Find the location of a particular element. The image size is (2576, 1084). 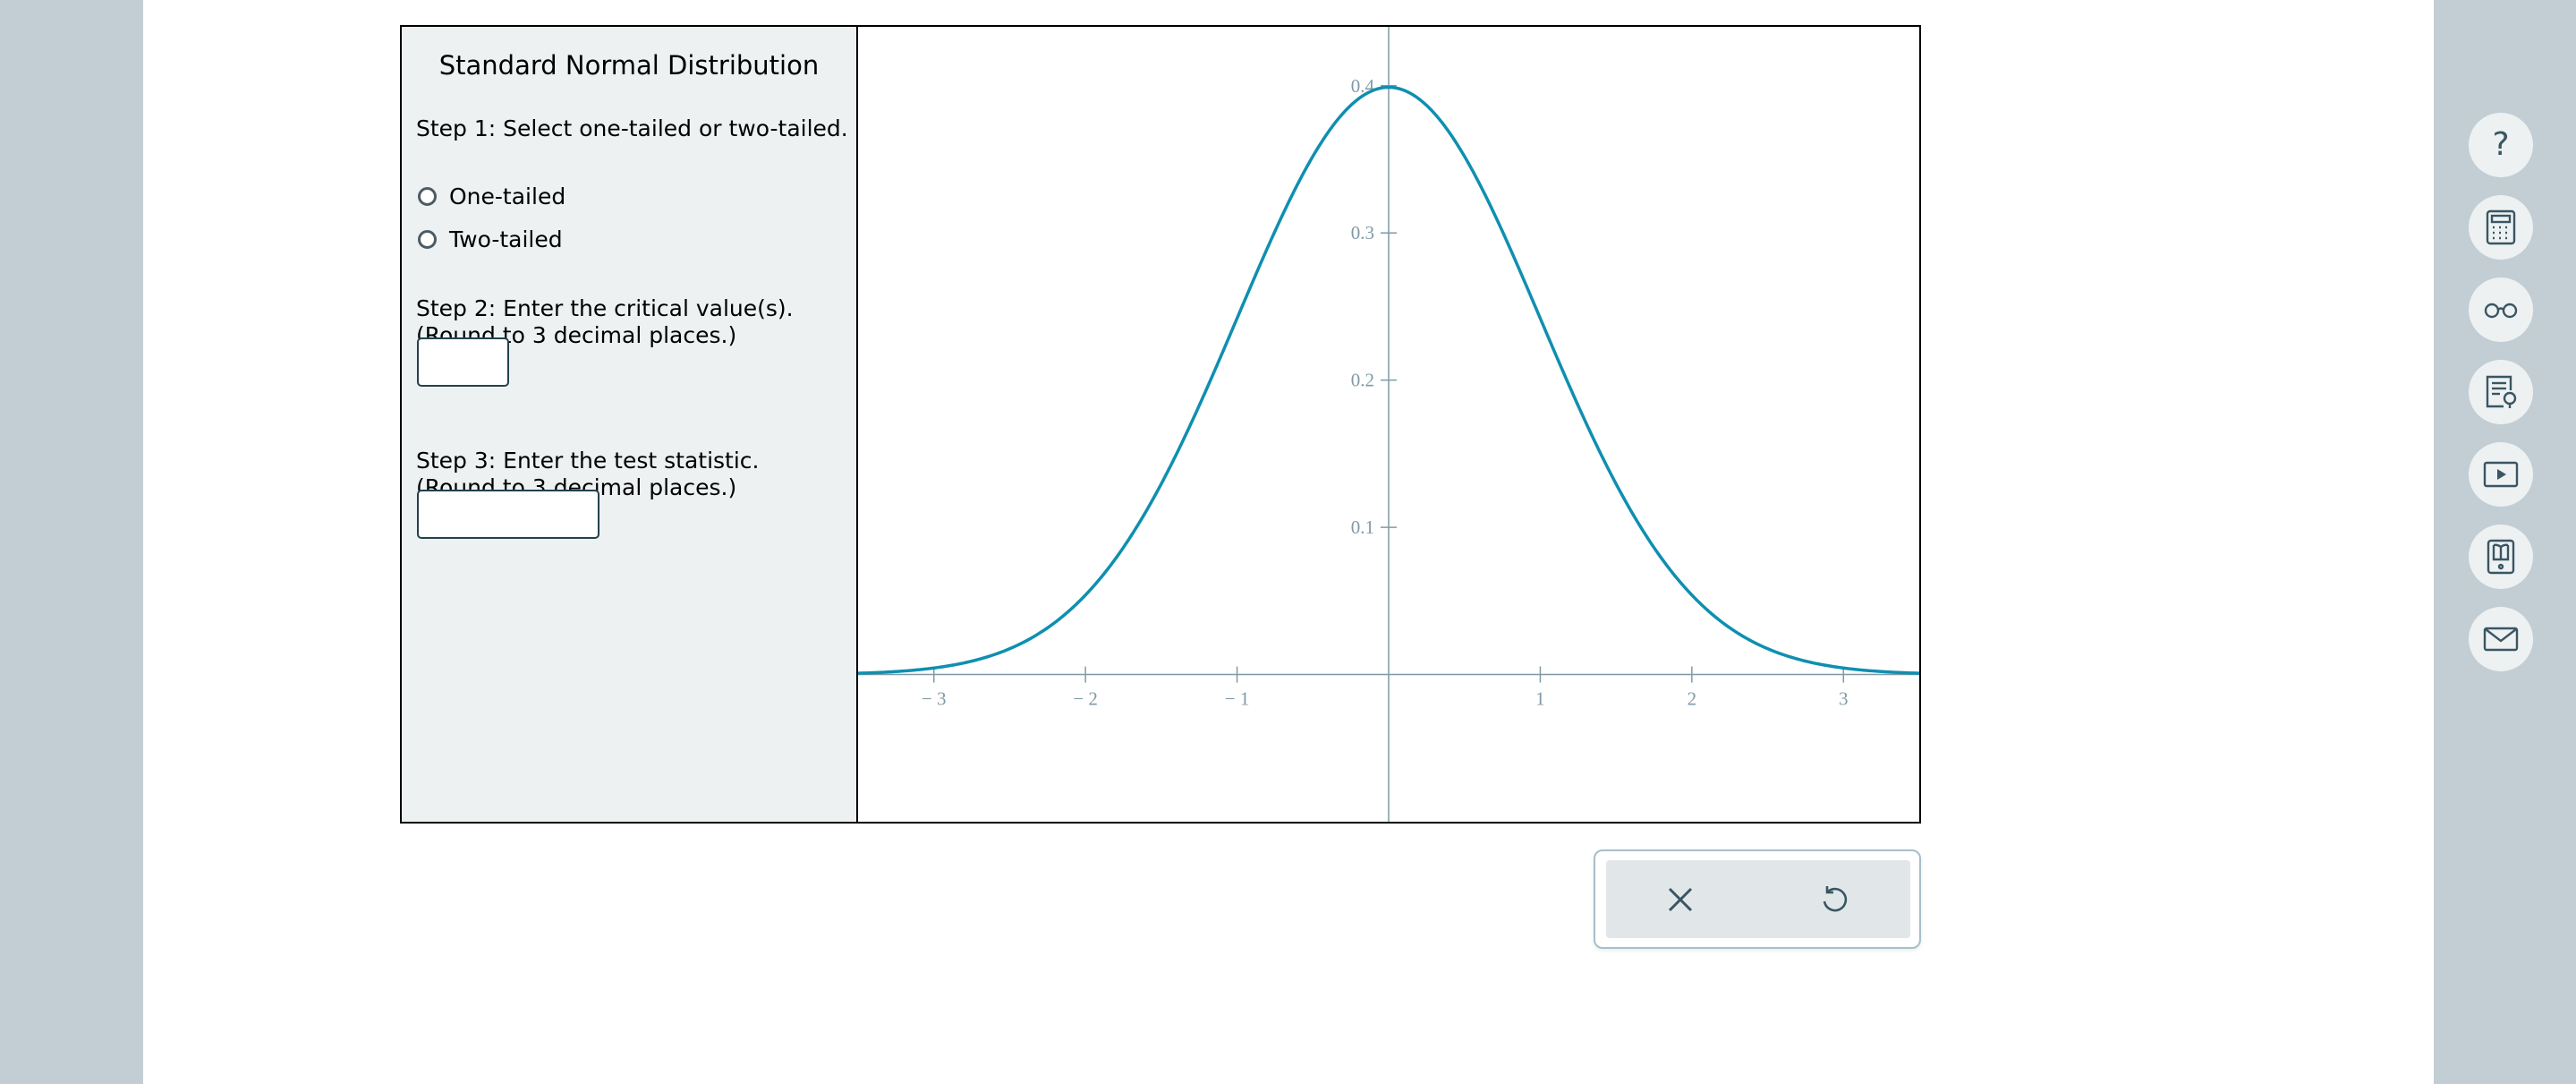

help-icon: ? is located at coordinates (2501, 145).